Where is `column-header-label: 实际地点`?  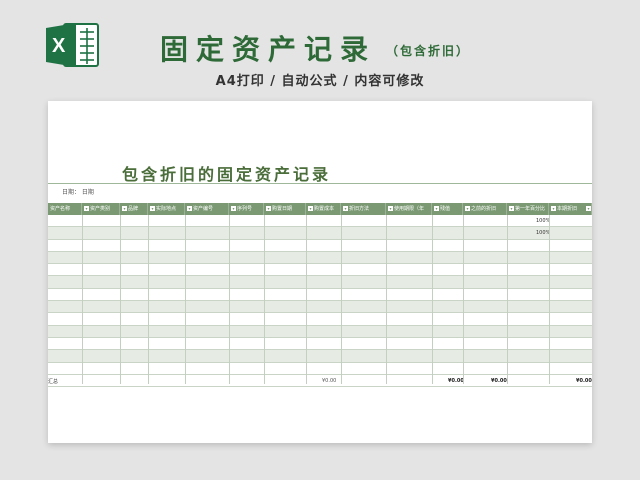 column-header-label: 实际地点 is located at coordinates (166, 209).